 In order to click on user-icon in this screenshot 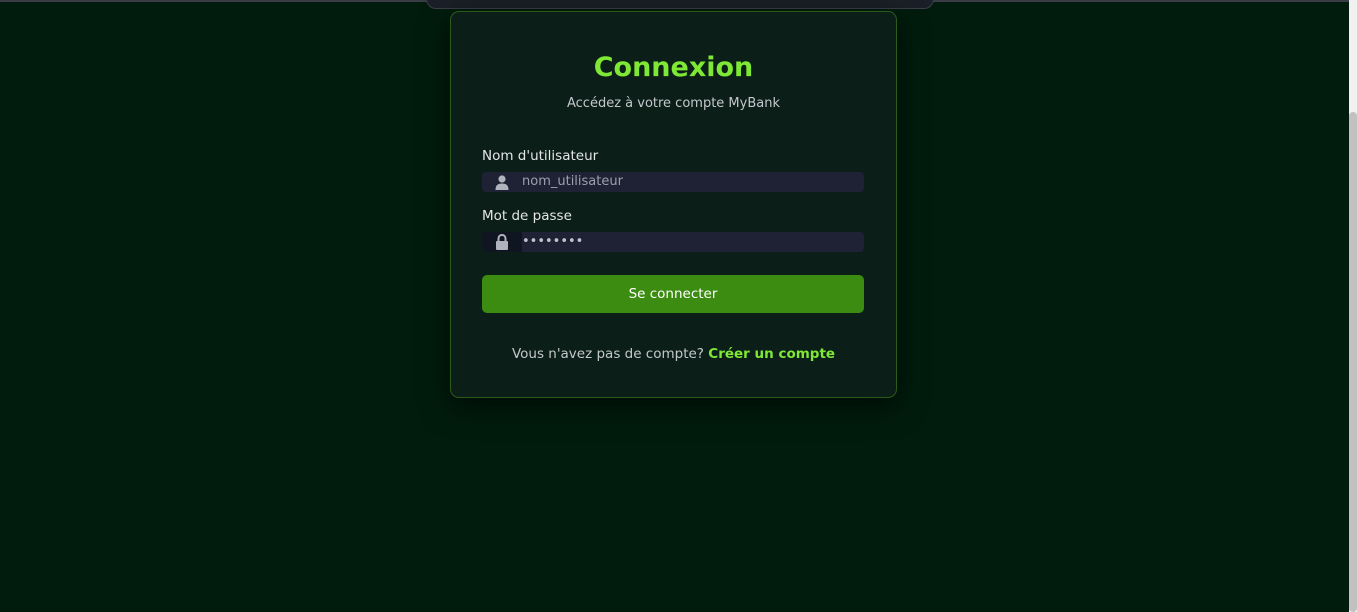, I will do `click(502, 182)`.